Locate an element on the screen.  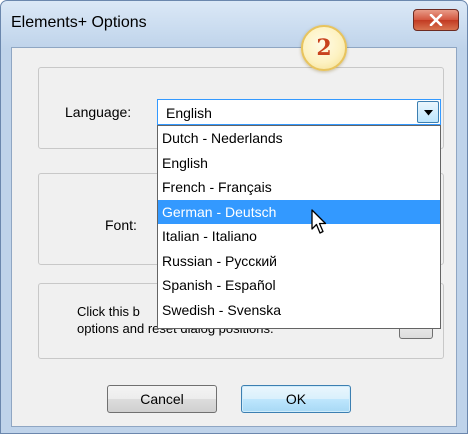
language-option: Dutch - Nederlands is located at coordinates (299, 138).